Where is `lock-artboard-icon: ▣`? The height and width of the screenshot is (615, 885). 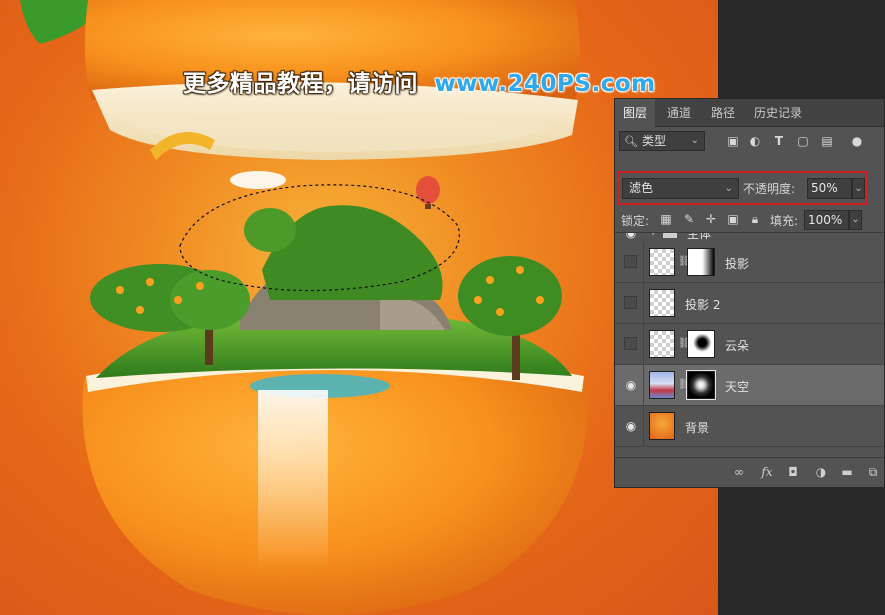 lock-artboard-icon: ▣ is located at coordinates (733, 219).